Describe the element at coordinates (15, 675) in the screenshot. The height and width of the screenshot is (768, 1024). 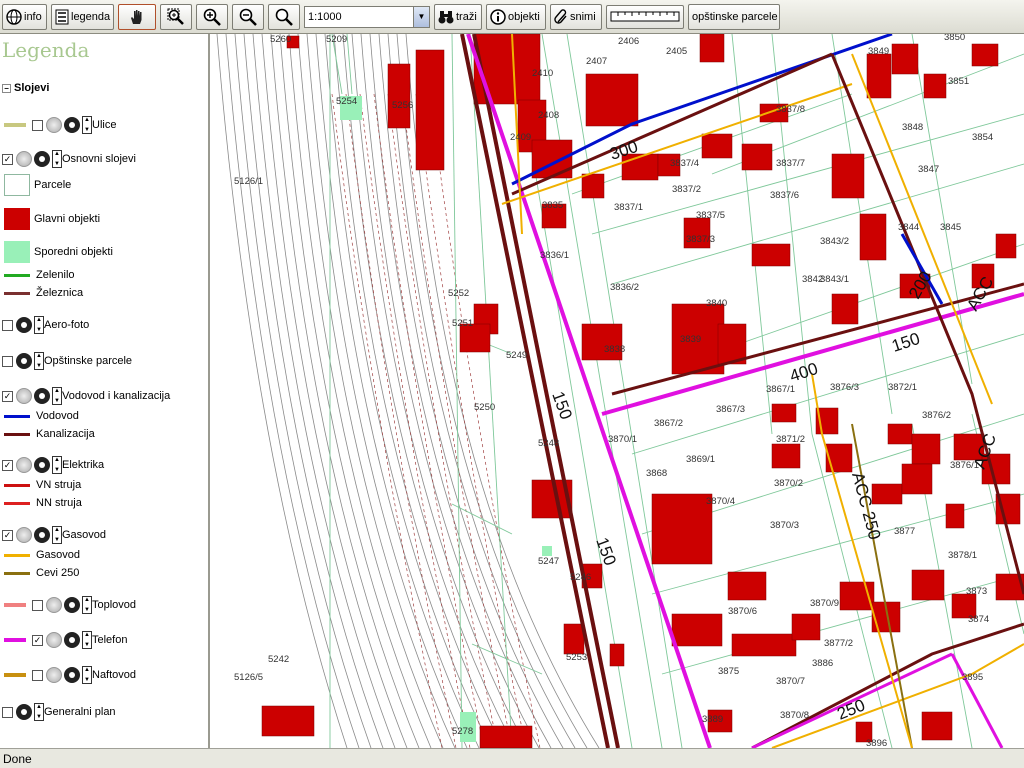
I see `naftovod-swatch` at that location.